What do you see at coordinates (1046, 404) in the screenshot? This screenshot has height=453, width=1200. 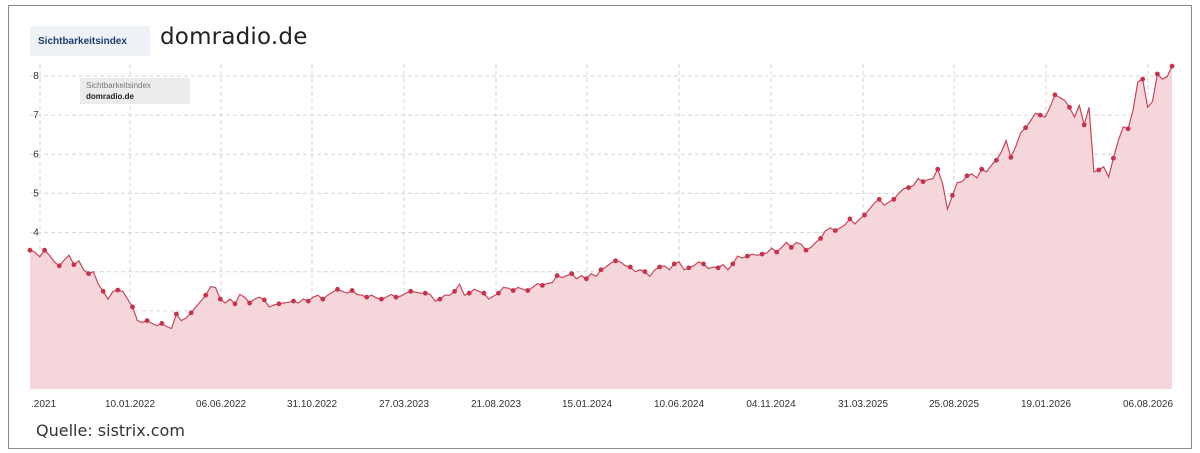 I see `x-tick-label: 19.01.2026` at bounding box center [1046, 404].